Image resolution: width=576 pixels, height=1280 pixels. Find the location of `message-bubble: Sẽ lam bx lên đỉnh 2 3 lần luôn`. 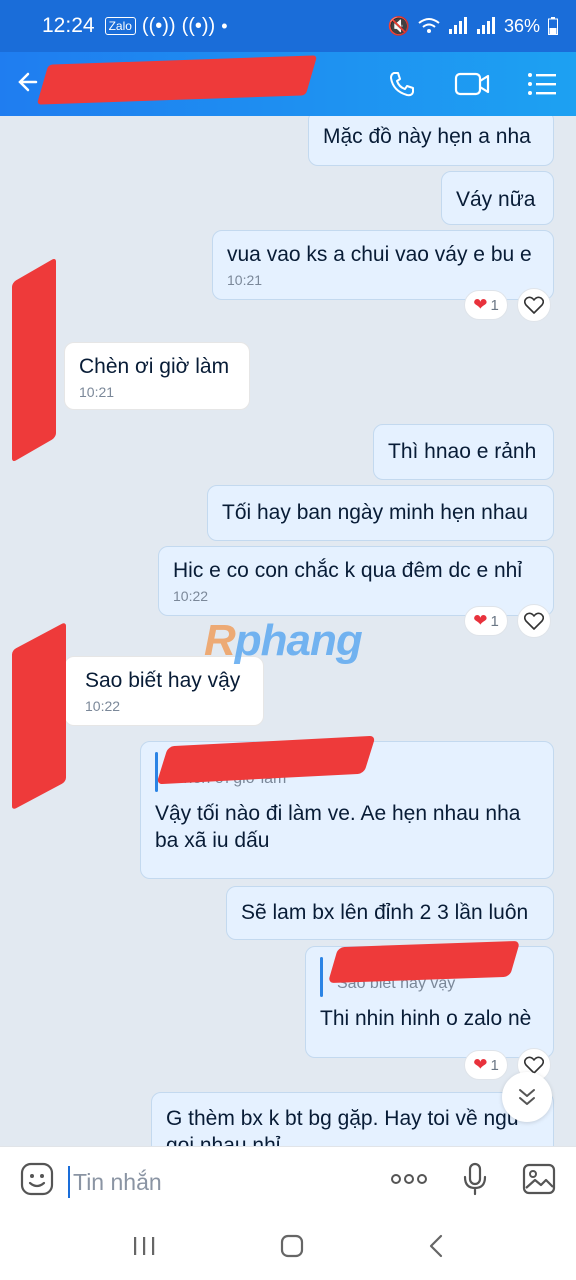

message-bubble: Sẽ lam bx lên đỉnh 2 3 lần luôn is located at coordinates (390, 913).